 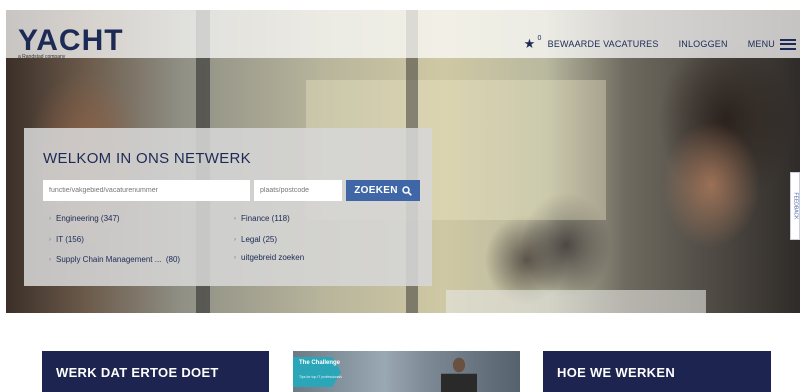 I want to click on card-title: WERK DAT ERTOE DOET, so click(x=137, y=372).